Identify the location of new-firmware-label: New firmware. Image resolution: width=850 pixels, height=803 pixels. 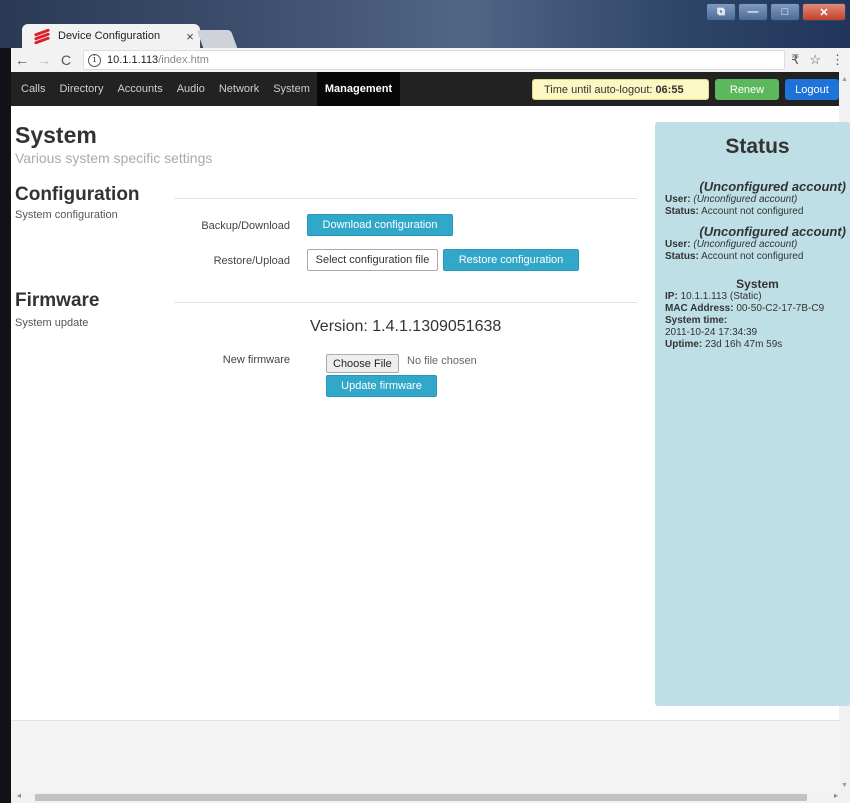
(256, 360).